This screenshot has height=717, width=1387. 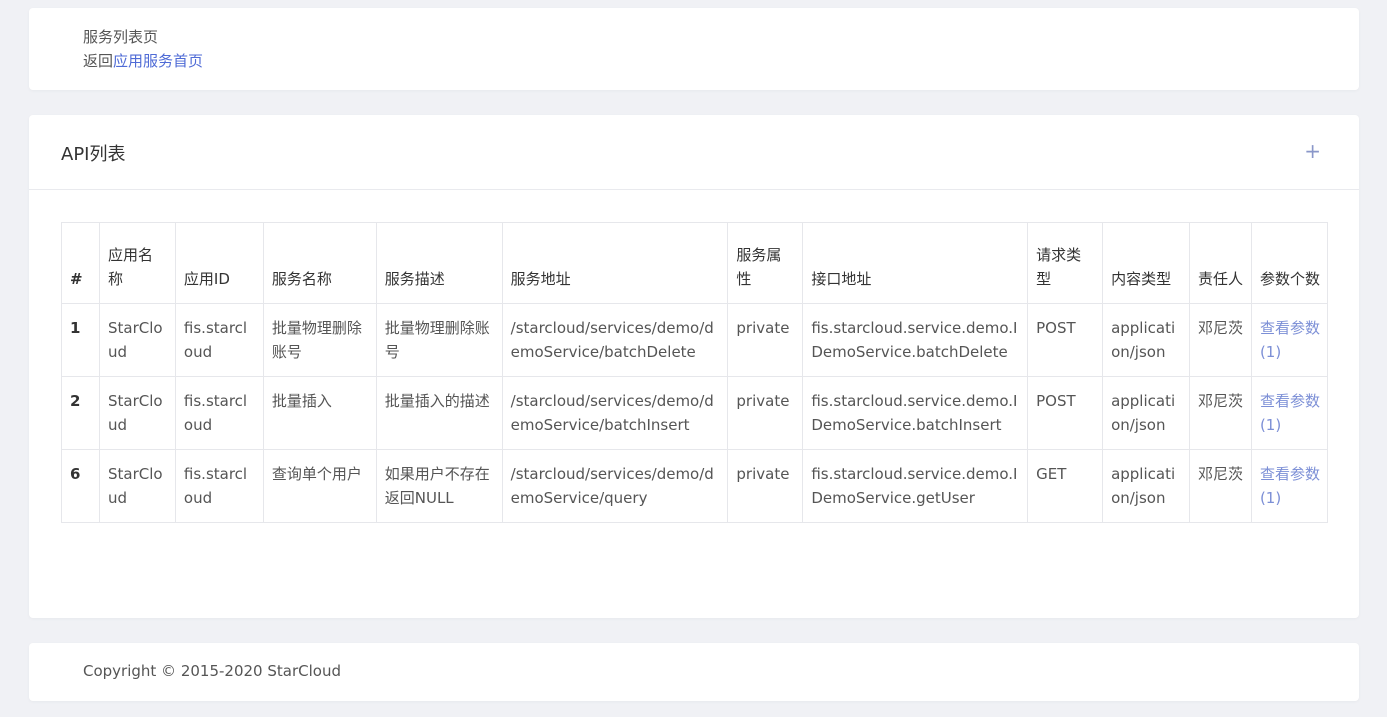 I want to click on col-header-id: #, so click(x=80, y=263).